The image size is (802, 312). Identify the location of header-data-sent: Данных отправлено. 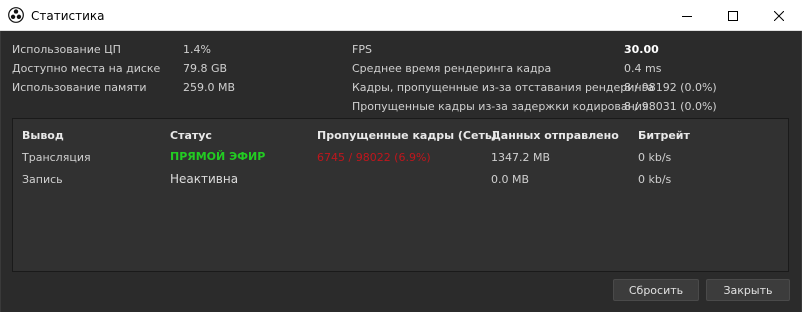
(555, 135).